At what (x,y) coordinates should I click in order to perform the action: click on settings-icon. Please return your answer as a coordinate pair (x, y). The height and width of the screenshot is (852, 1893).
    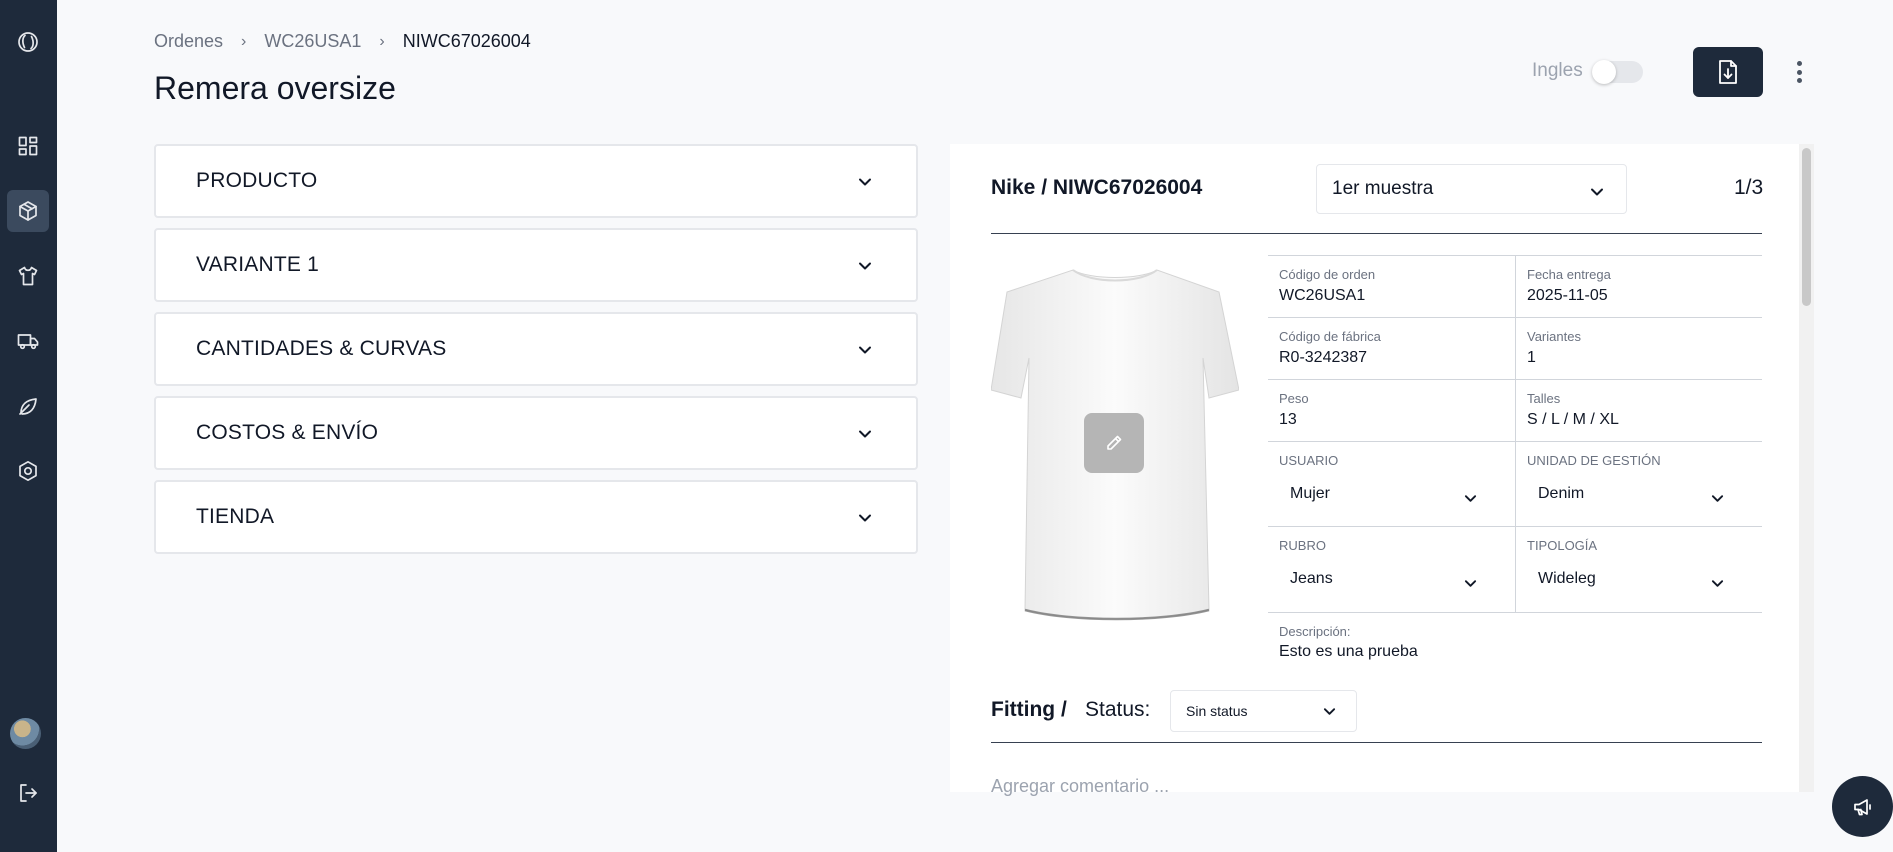
    Looking at the image, I should click on (28, 471).